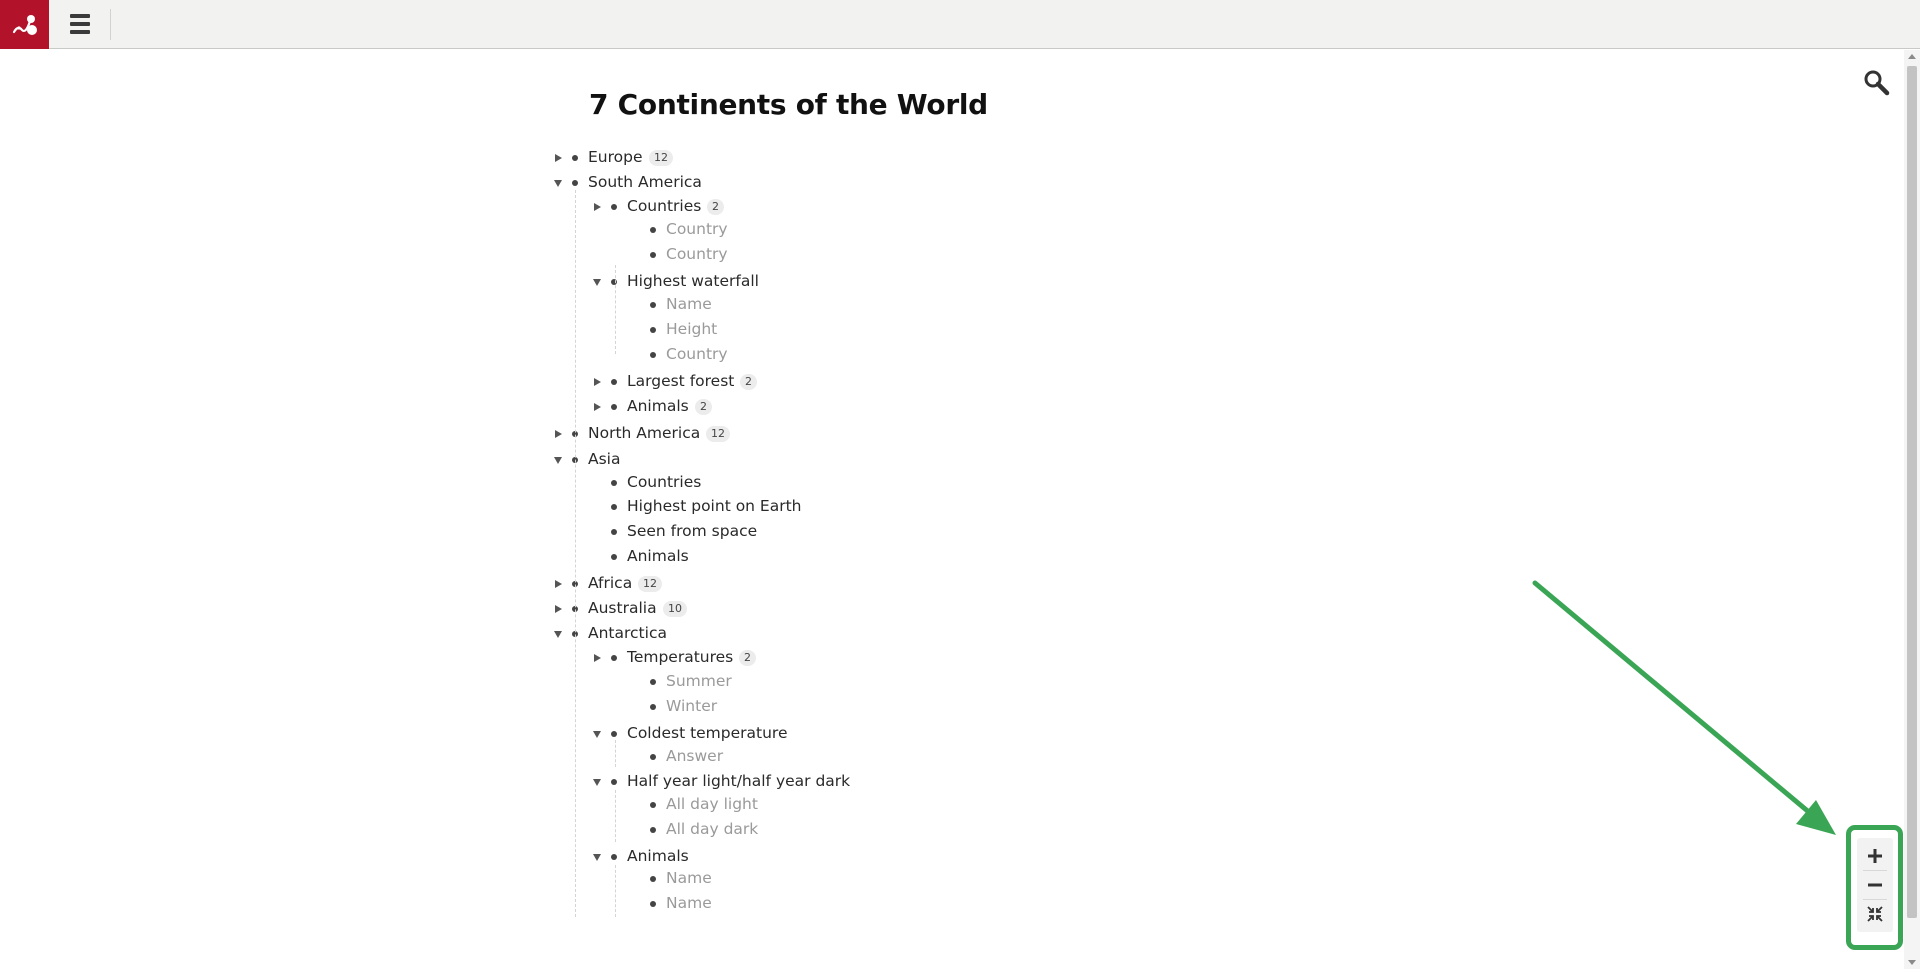 Image resolution: width=1920 pixels, height=969 pixels. What do you see at coordinates (615, 816) in the screenshot?
I see `tree-guide-line` at bounding box center [615, 816].